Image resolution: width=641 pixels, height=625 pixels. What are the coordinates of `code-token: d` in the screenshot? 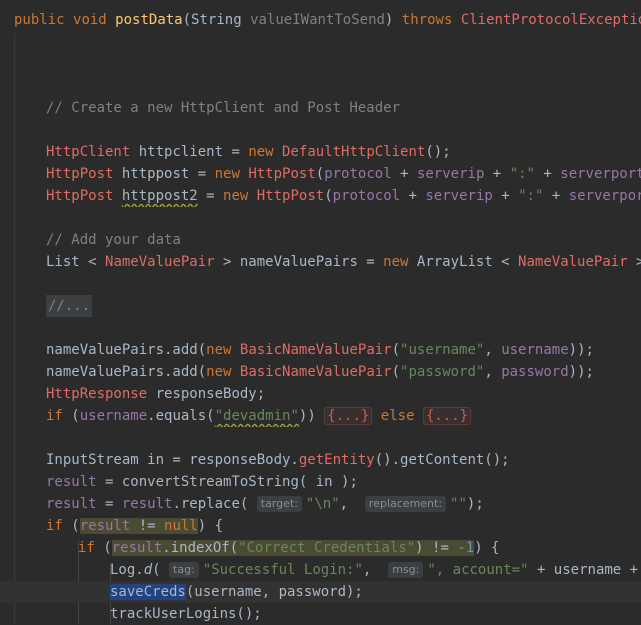 It's located at (148, 570).